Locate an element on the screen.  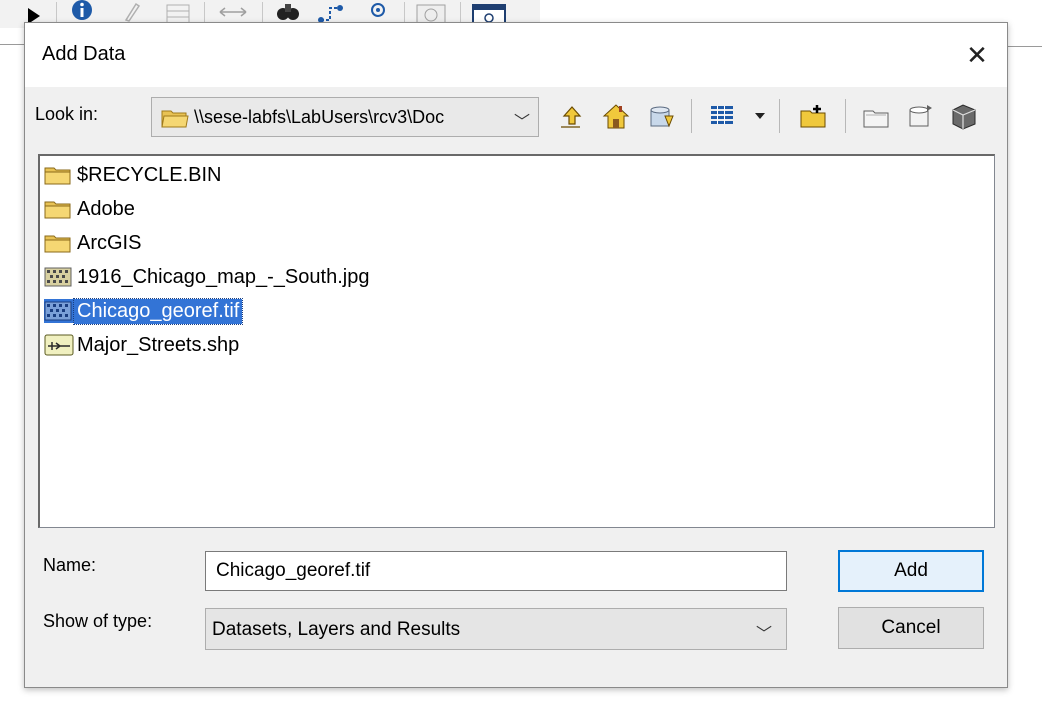
list-item: Adobe is located at coordinates (91, 209).